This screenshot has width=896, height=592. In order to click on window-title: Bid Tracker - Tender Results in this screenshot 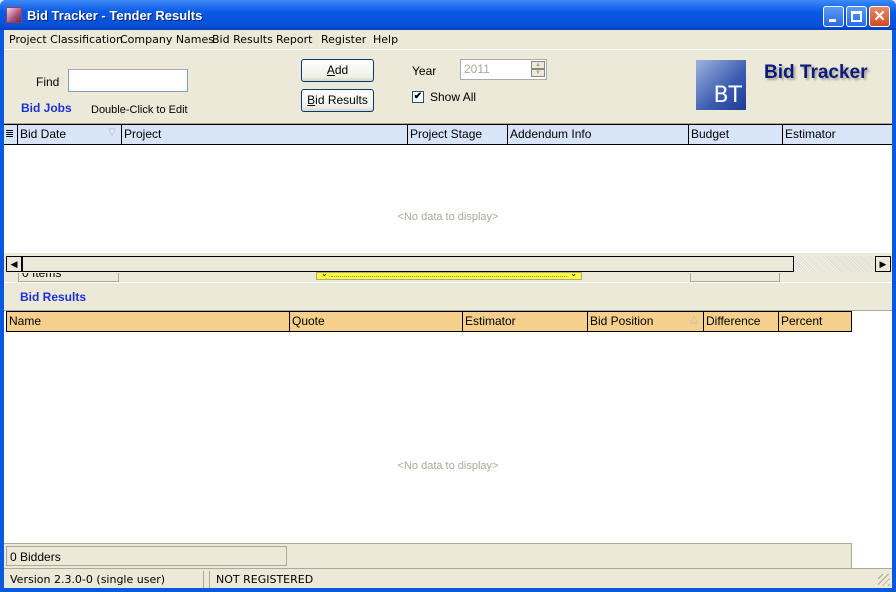, I will do `click(115, 15)`.